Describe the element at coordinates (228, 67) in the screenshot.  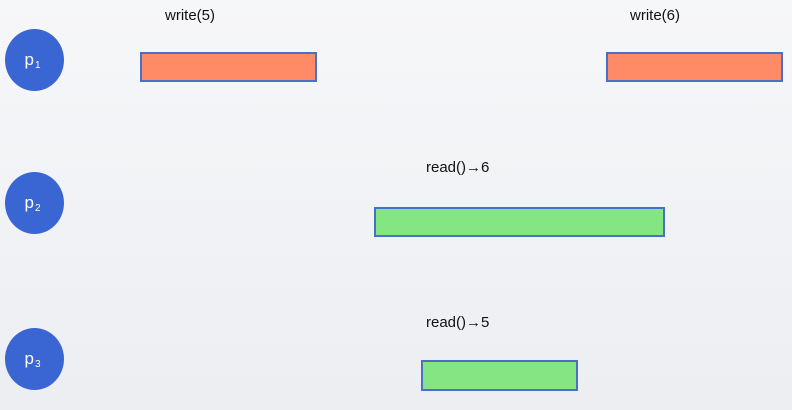
I see `p1-write-5-bar` at that location.